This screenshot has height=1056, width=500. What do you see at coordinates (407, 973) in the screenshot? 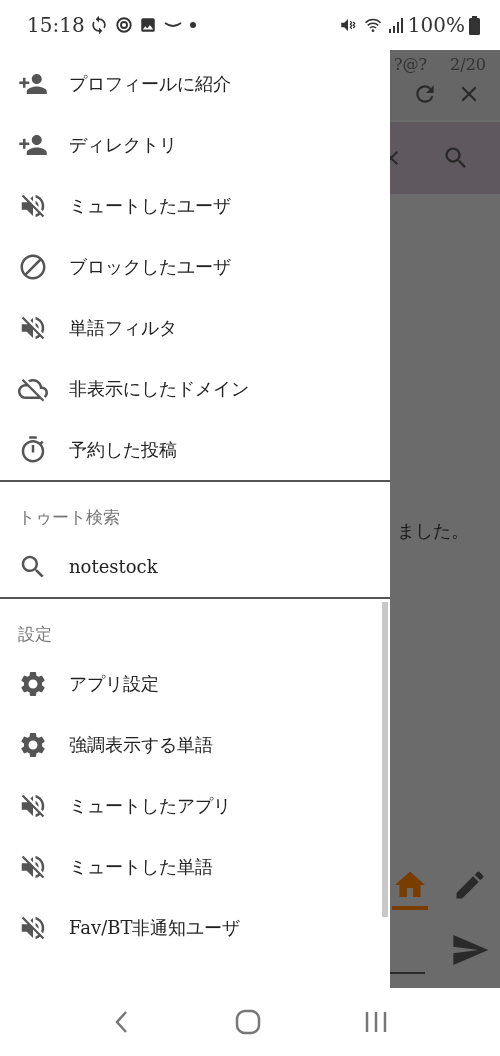
I see `input-underline` at bounding box center [407, 973].